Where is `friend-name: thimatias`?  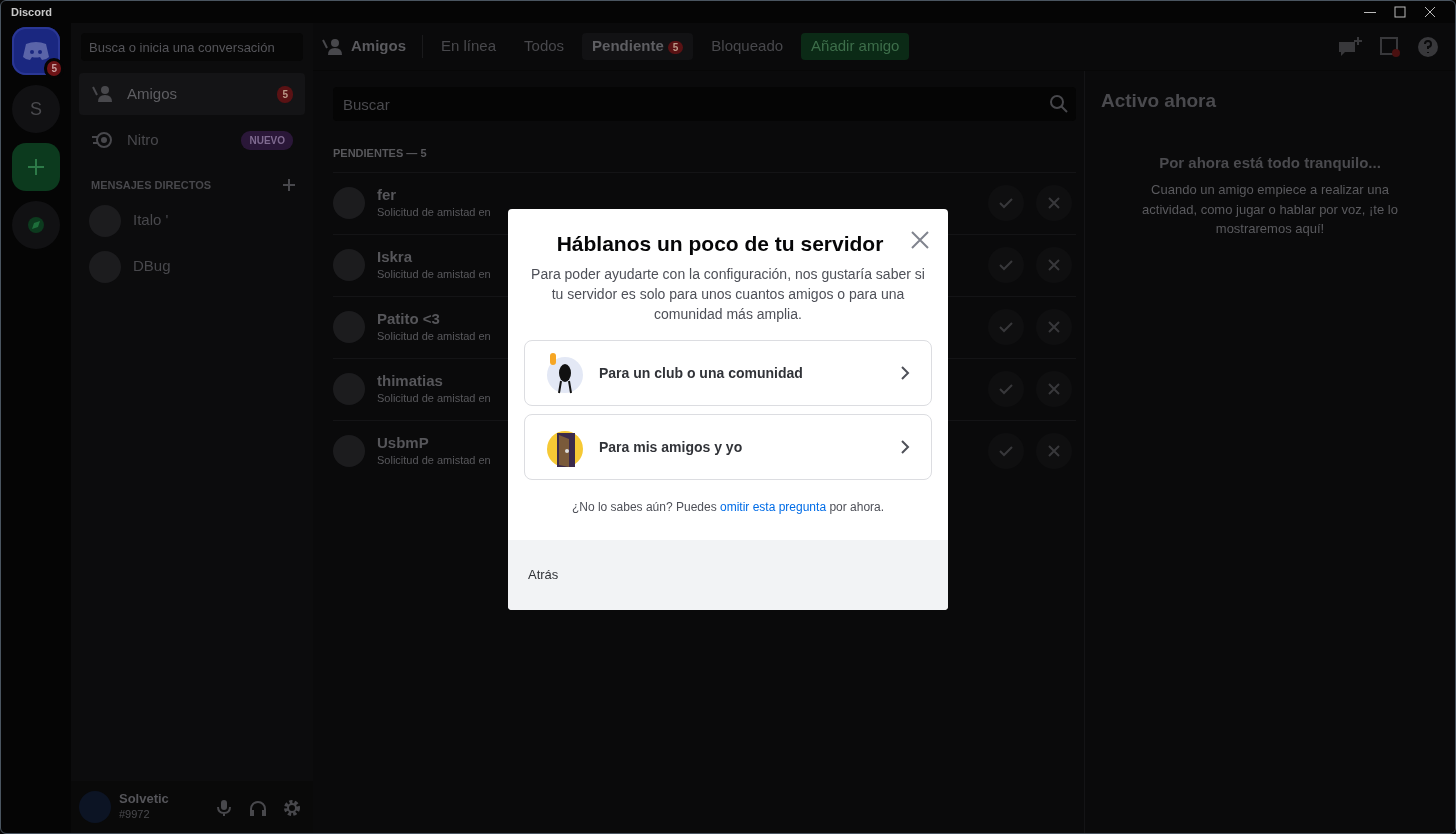
friend-name: thimatias is located at coordinates (410, 380).